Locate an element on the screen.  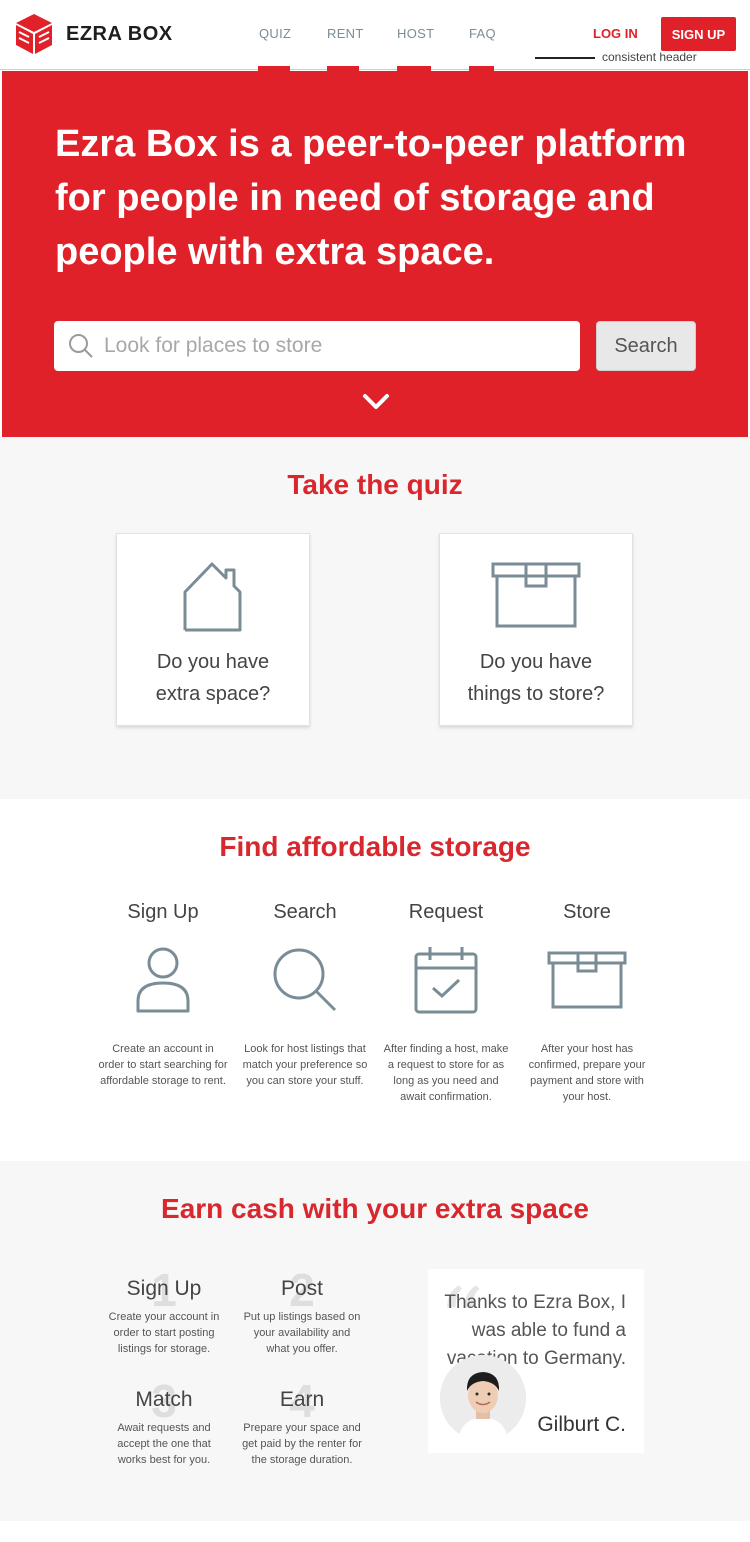
step-title: Store is located at coordinates (587, 912).